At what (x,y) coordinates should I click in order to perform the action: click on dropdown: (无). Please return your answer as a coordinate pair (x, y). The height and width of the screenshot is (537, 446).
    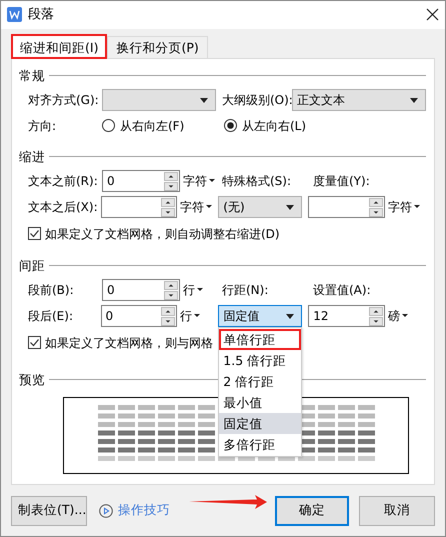
    Looking at the image, I should click on (260, 207).